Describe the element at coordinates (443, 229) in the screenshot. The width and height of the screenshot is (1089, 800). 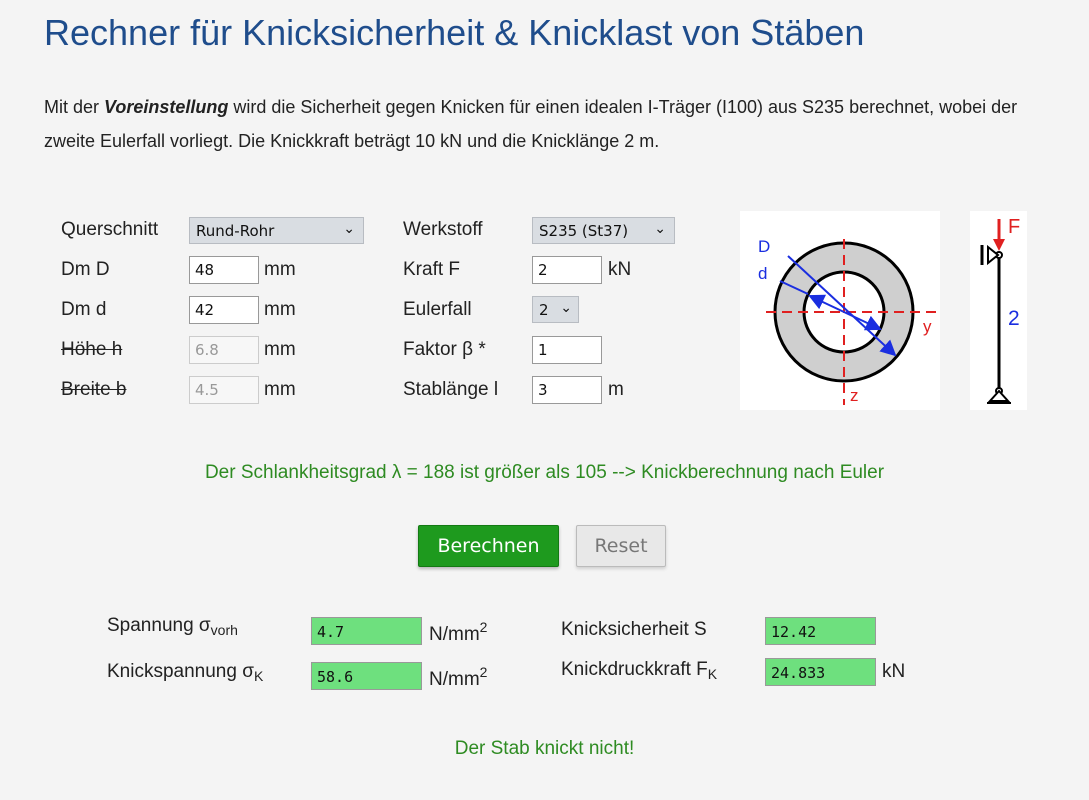
I see `werkstoff-label: Werkstoff` at that location.